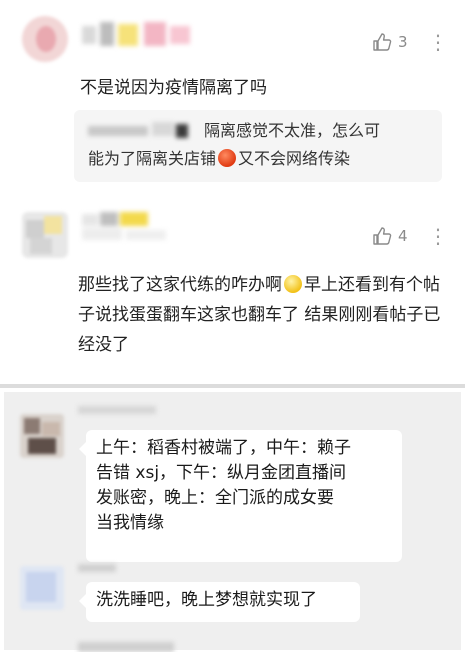 Image resolution: width=465 pixels, height=652 pixels. Describe the element at coordinates (293, 284) in the screenshot. I see `flushed-face-emoji` at that location.